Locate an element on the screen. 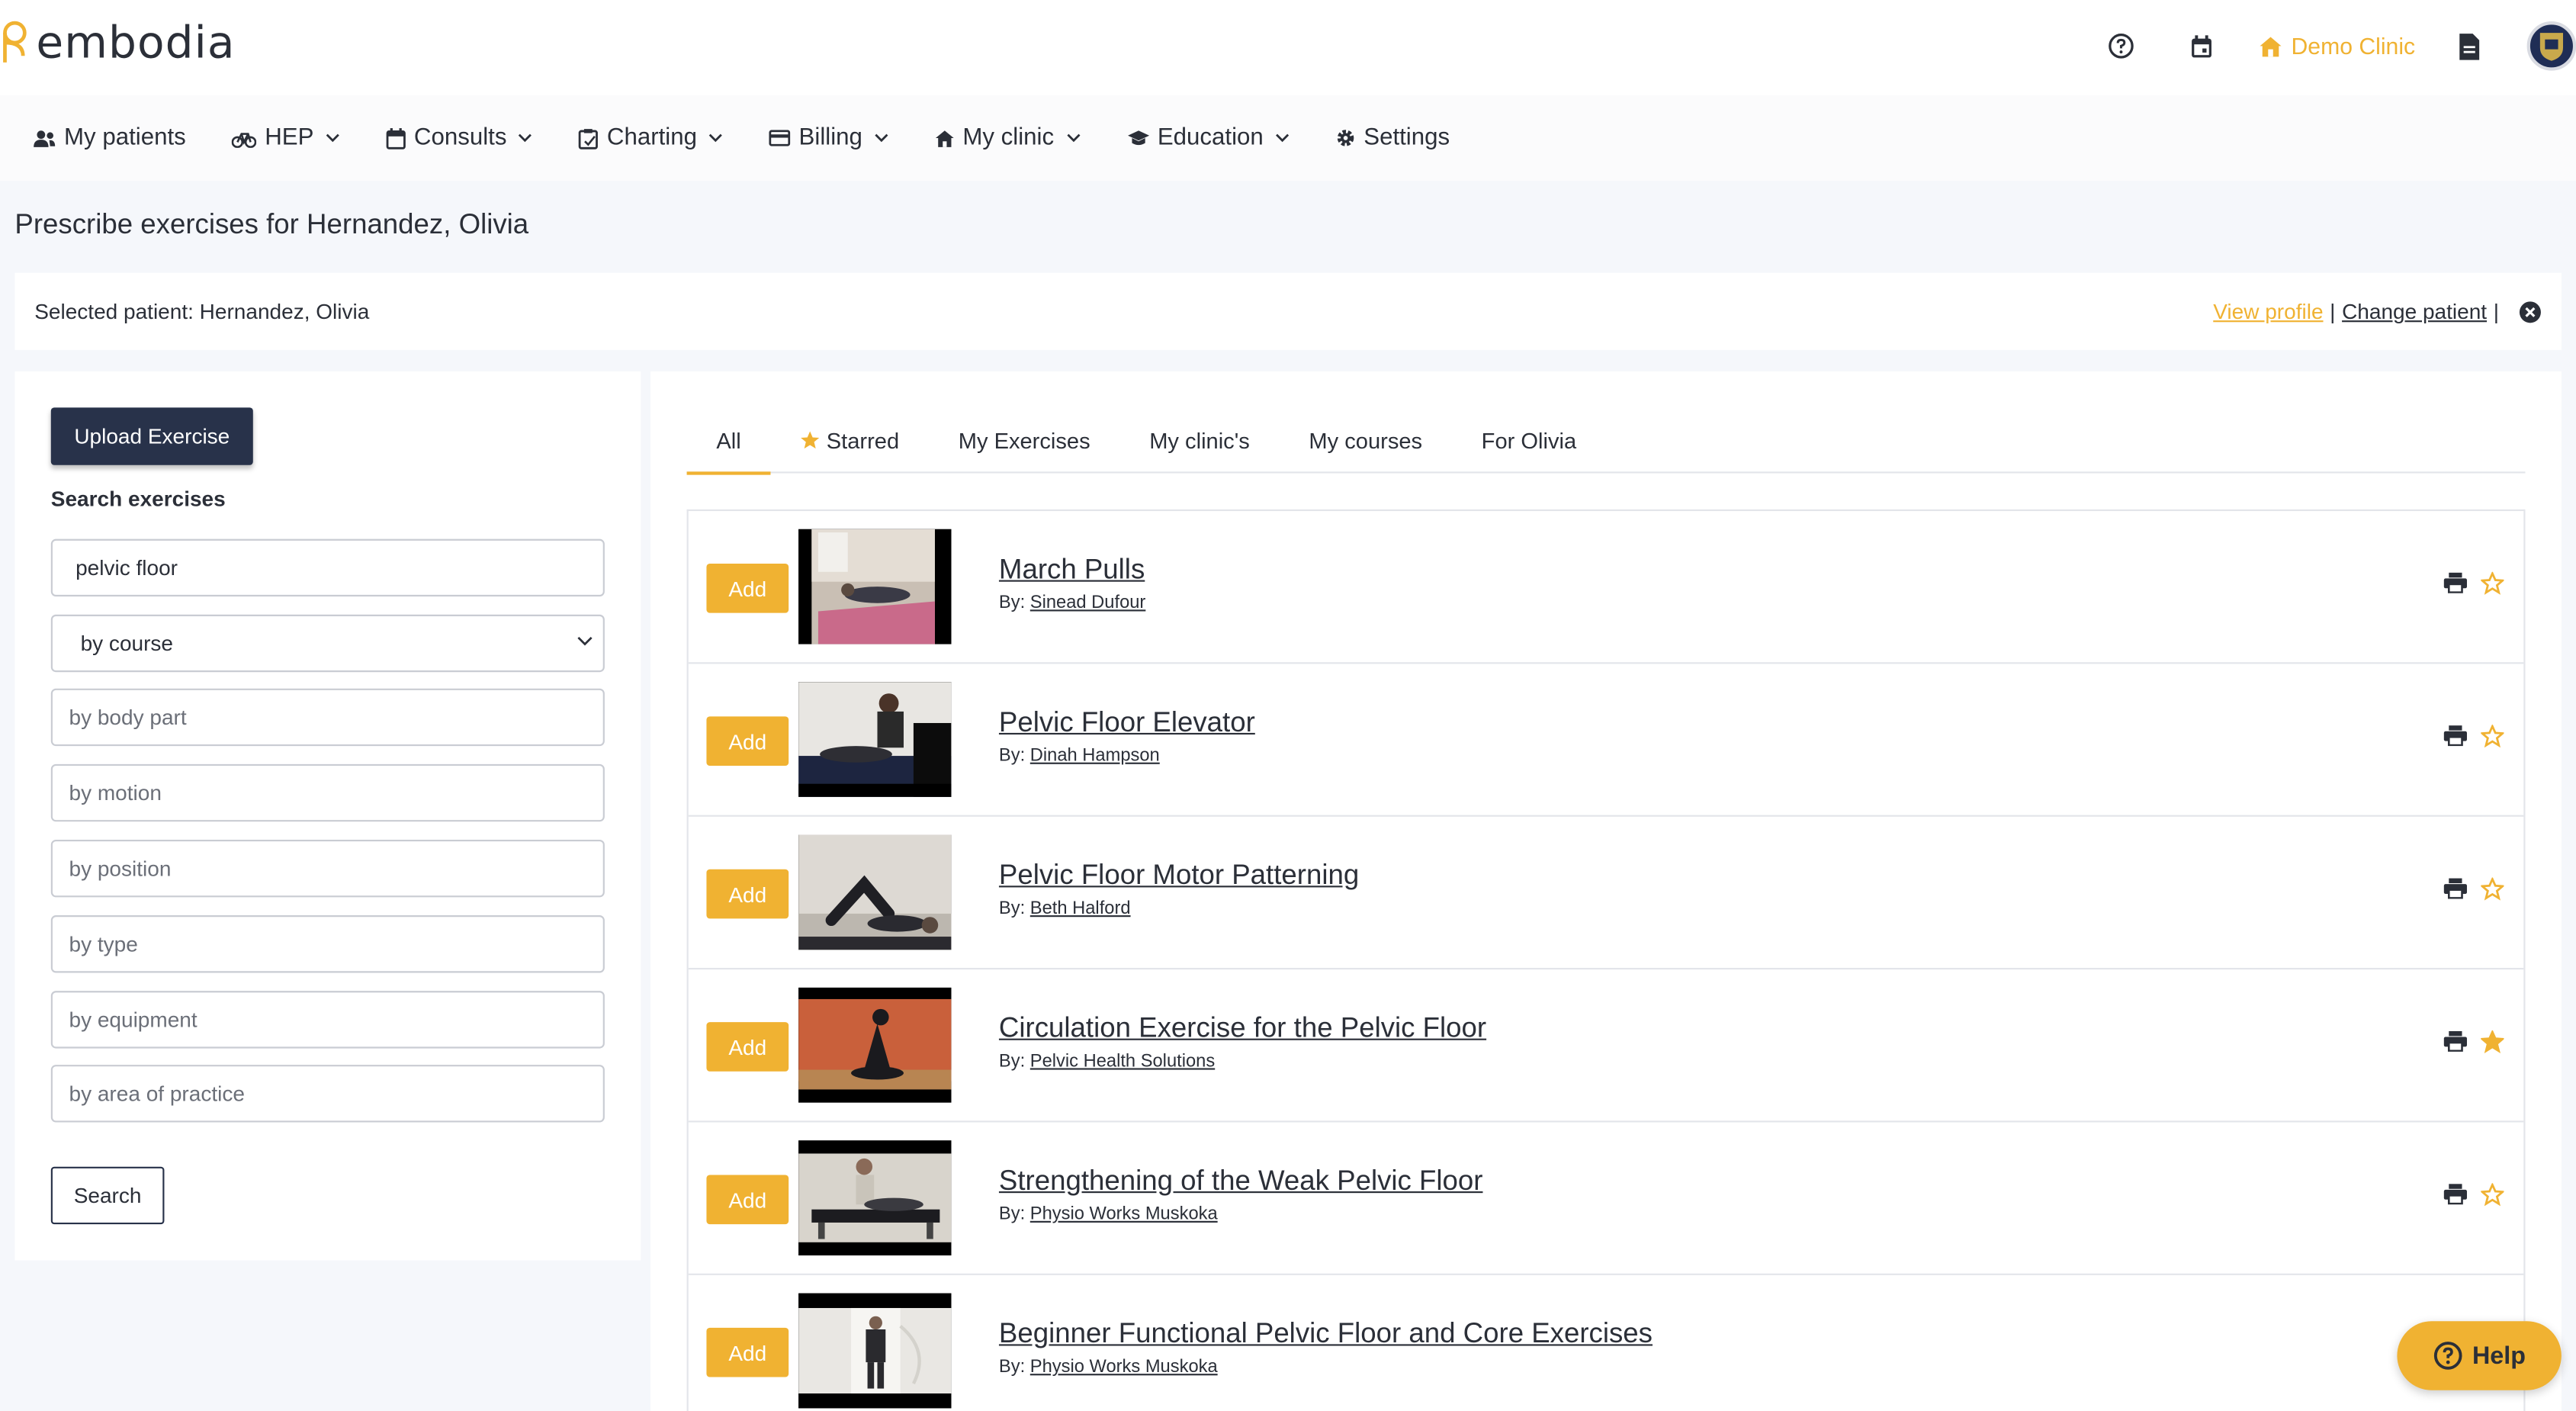  change-patient-link: Change patient is located at coordinates (2414, 311).